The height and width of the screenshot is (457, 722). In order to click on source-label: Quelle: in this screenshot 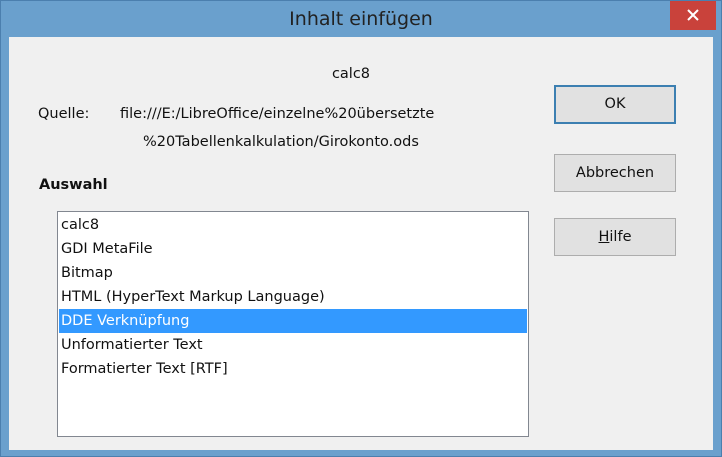, I will do `click(64, 114)`.